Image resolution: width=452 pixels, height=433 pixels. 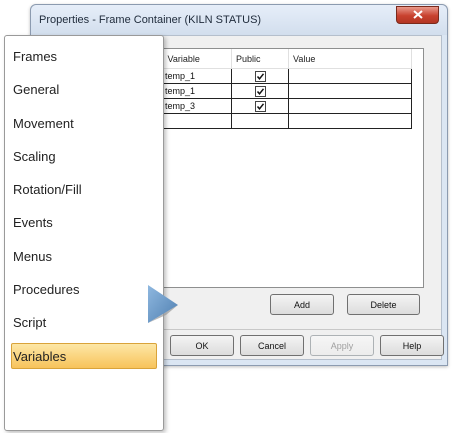 I want to click on cancel-button: Cancel, so click(x=272, y=345).